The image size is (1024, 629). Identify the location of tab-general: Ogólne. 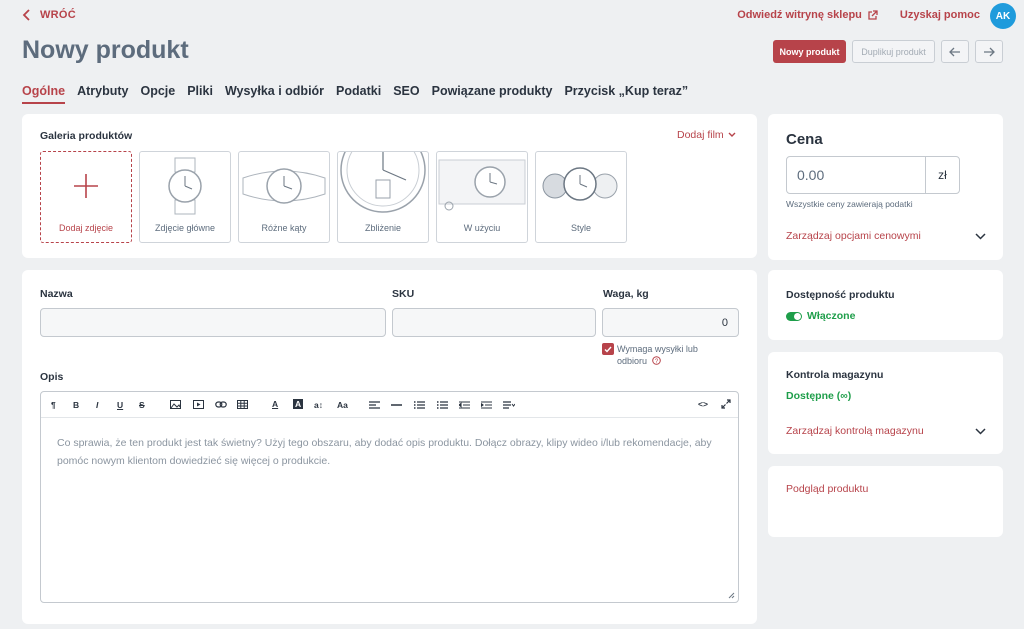
(44, 94).